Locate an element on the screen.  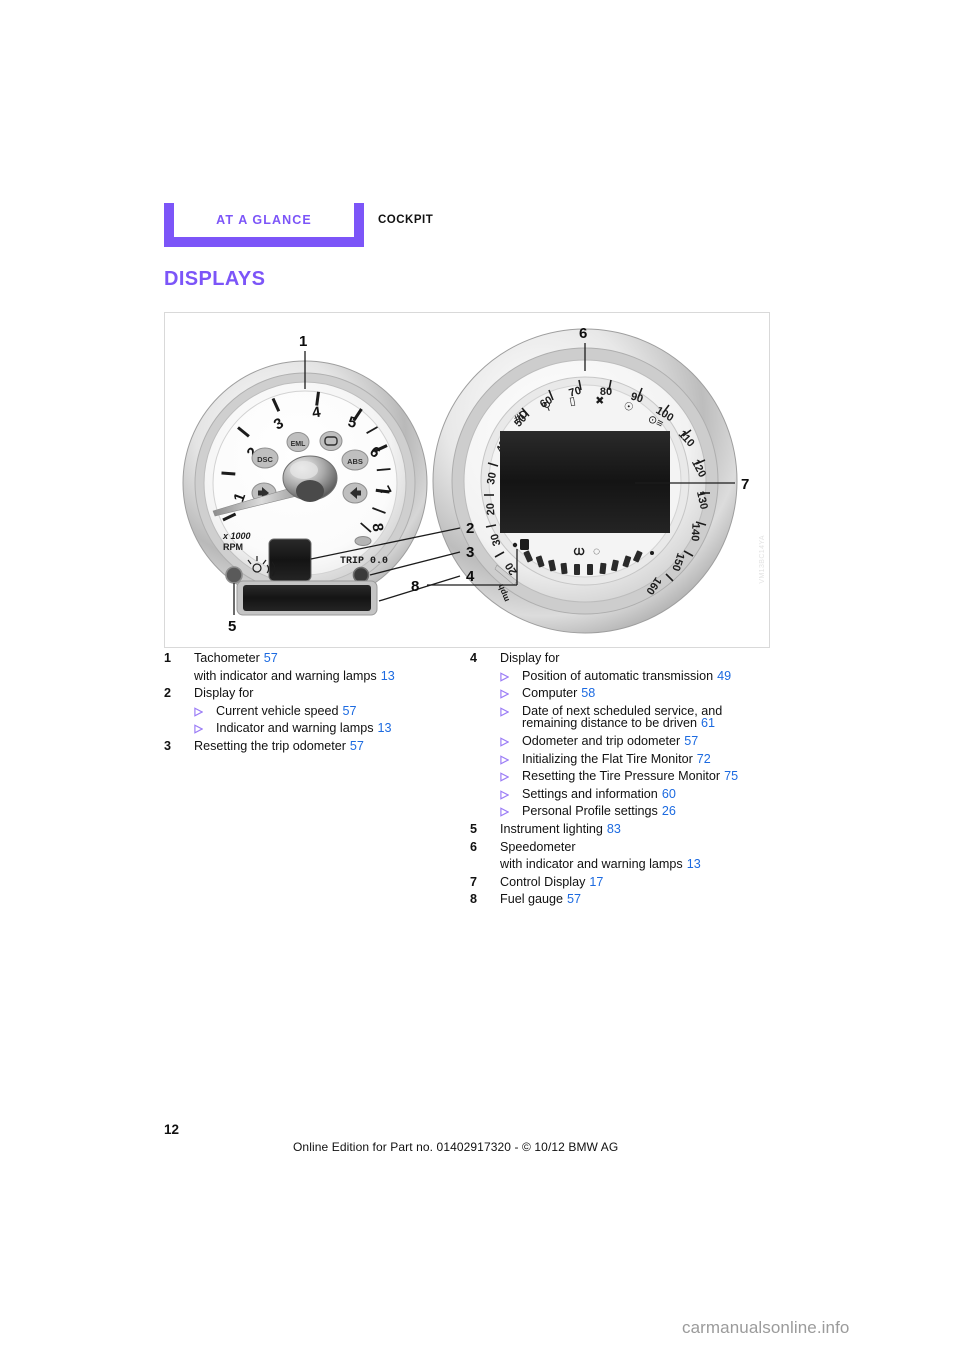
svg-text: ധ is located at coordinates (579, 551).